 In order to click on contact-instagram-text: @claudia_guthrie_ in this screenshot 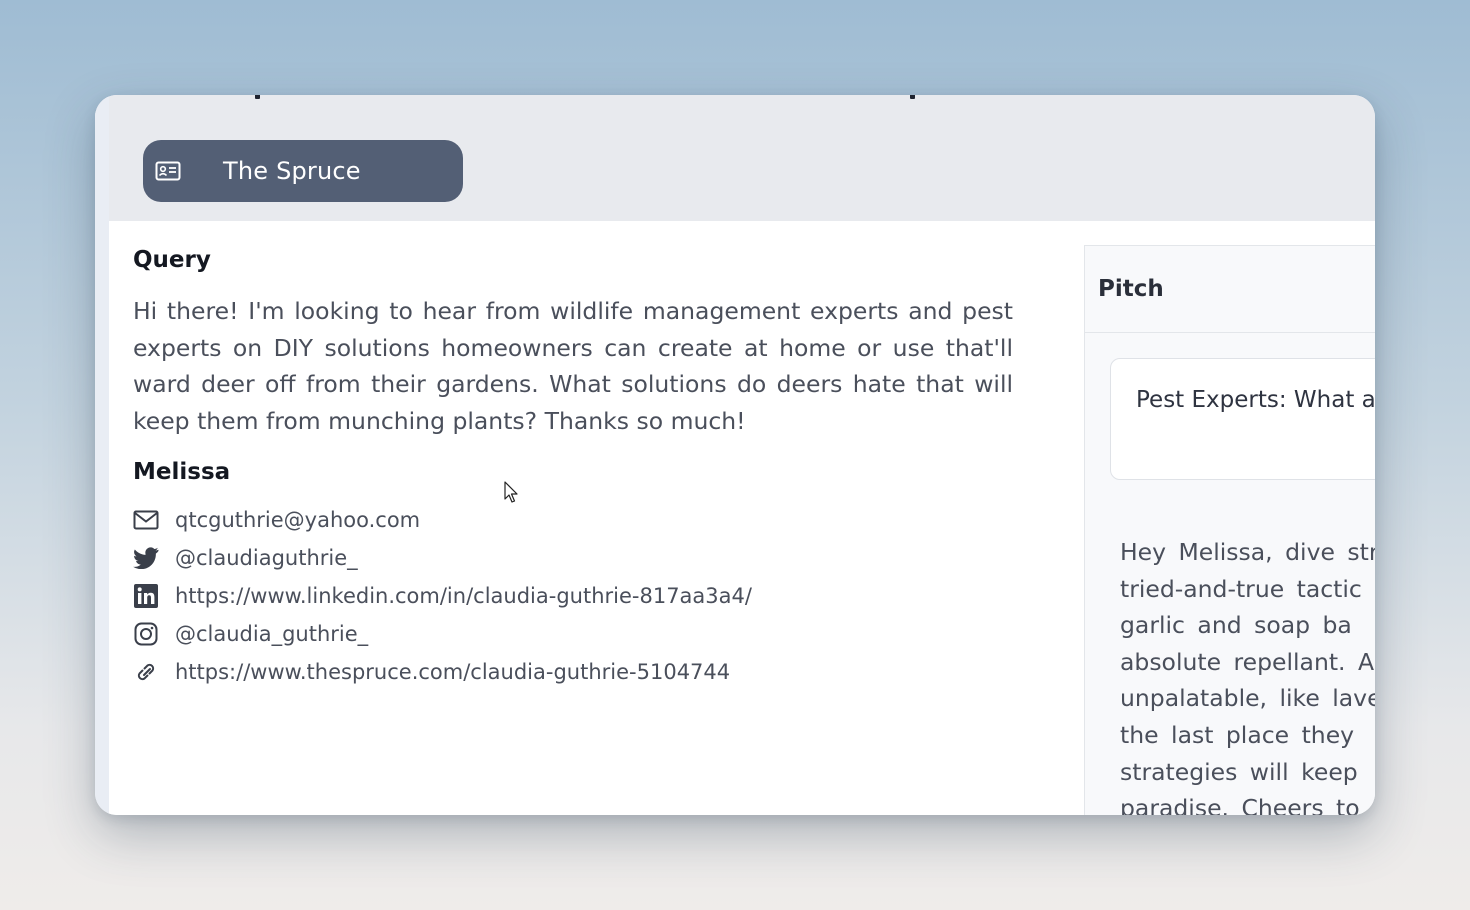, I will do `click(272, 634)`.